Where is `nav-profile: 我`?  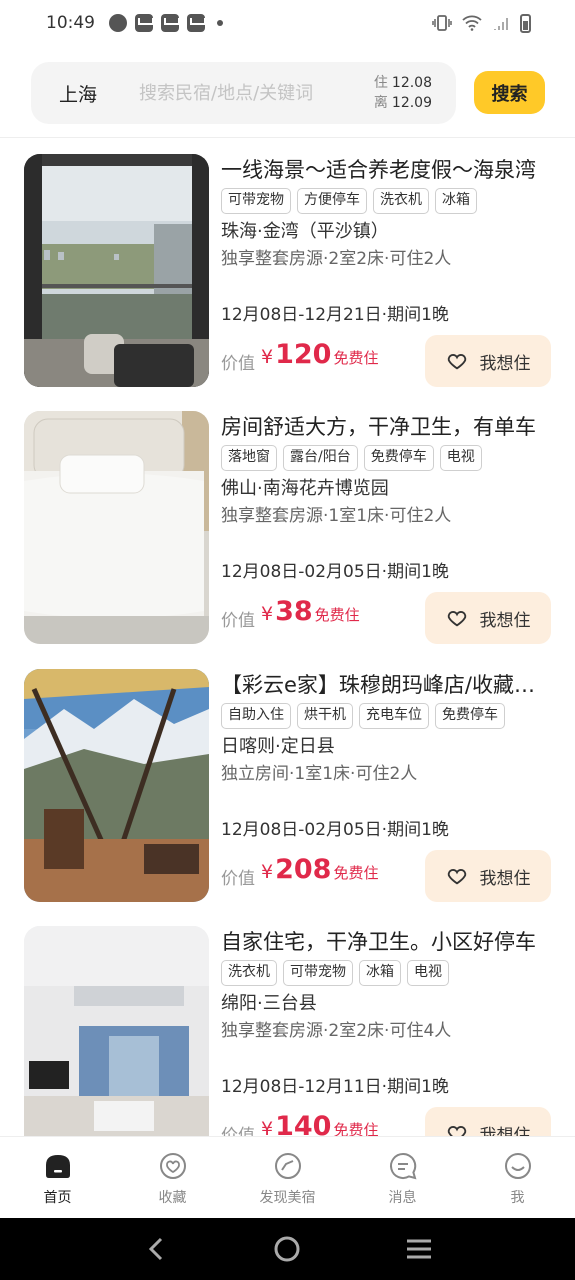
nav-profile: 我 is located at coordinates (517, 1177).